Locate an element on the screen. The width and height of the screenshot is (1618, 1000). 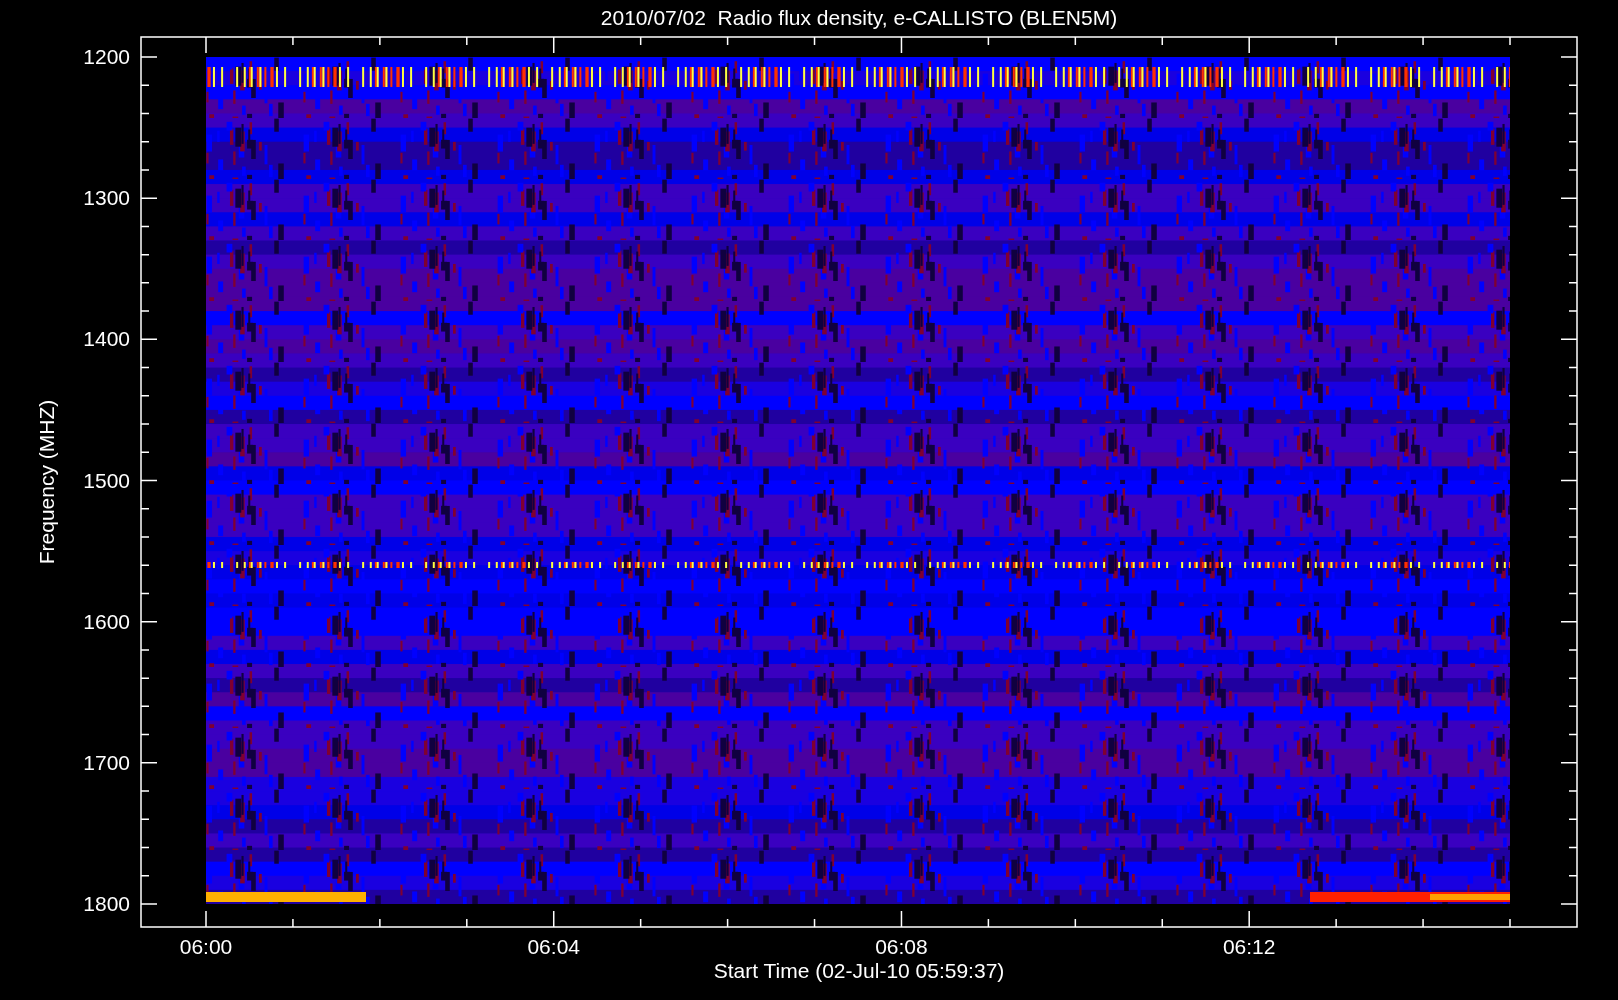
axis-tick-label: 1500 is located at coordinates (106, 480).